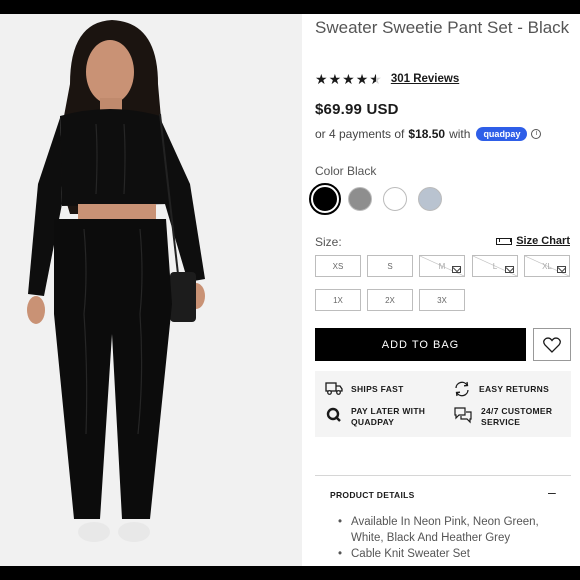 The height and width of the screenshot is (580, 580). I want to click on perk-pay-later: PAY LATER WITH QUADPAY, so click(375, 417).